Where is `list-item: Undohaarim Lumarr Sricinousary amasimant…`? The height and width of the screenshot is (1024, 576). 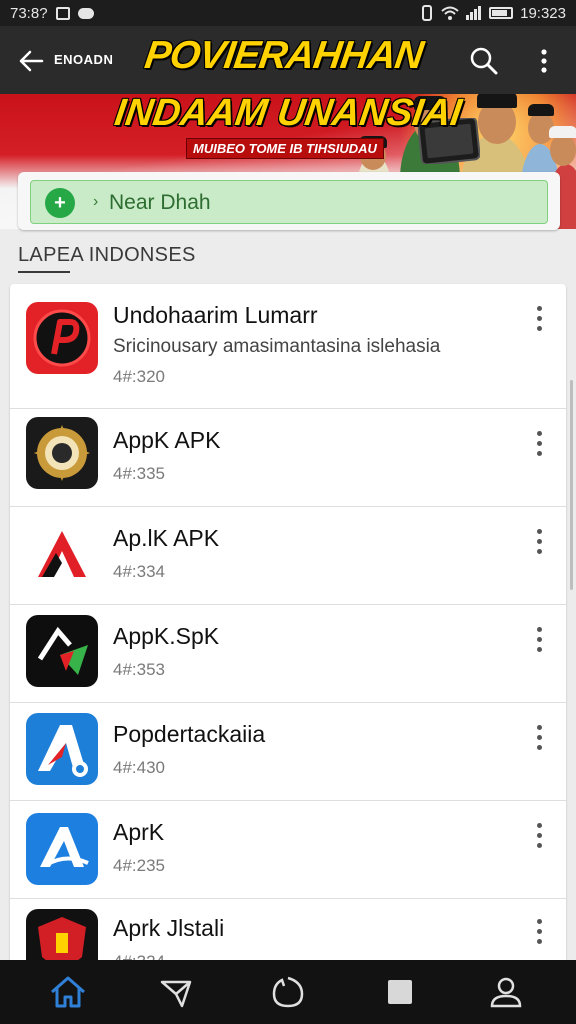
list-item: Undohaarim Lumarr Sricinousary amasimant… is located at coordinates (288, 346).